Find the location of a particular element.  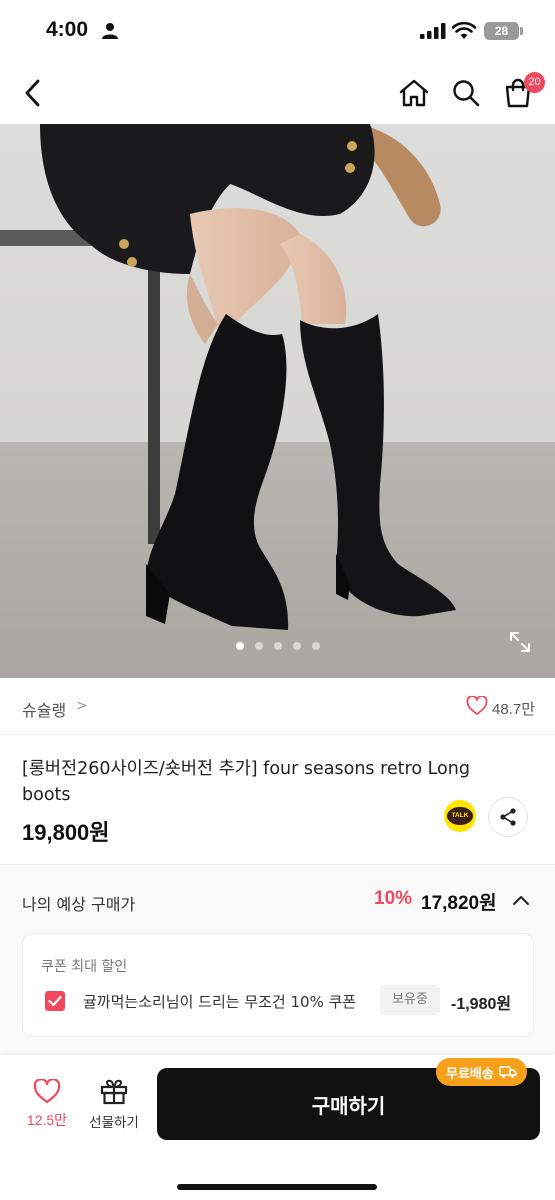

expand-image-button is located at coordinates (520, 642).